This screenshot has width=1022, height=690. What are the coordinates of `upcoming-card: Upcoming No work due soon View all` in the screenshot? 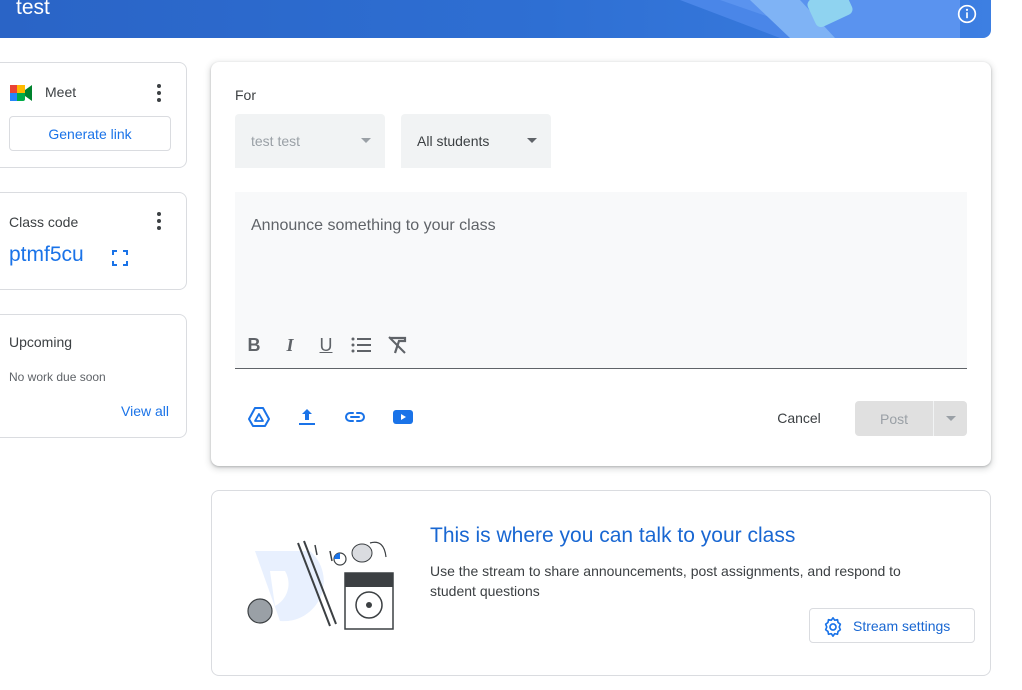 It's located at (93, 376).